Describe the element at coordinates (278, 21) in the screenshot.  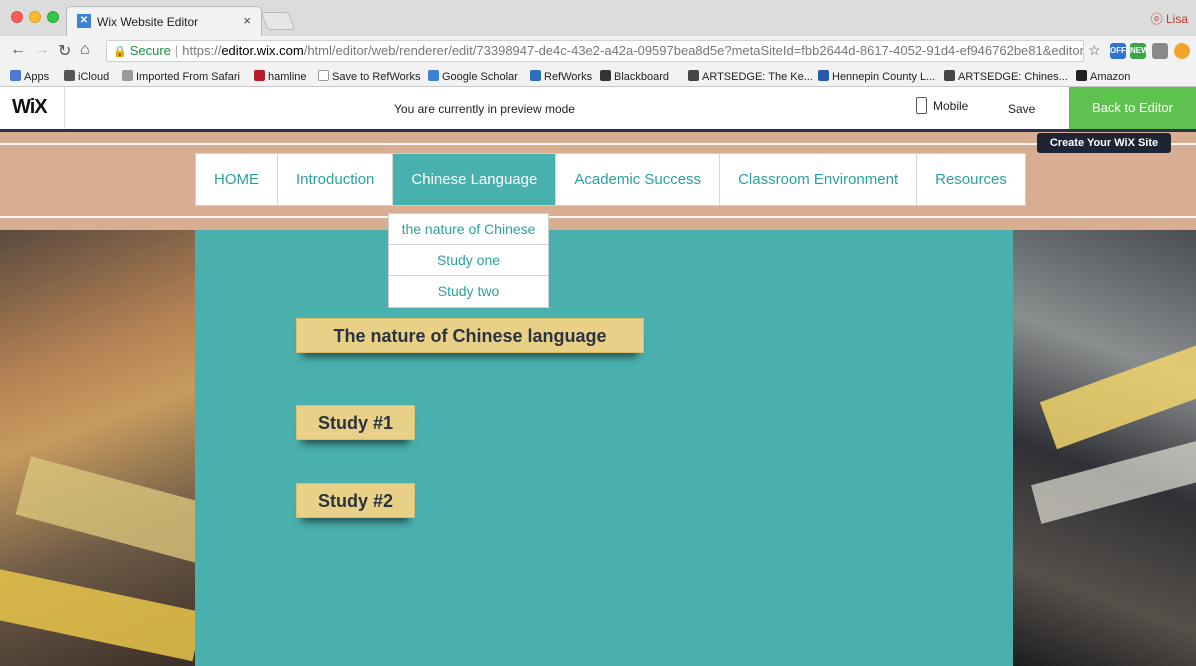
I see `new-tab-button` at that location.